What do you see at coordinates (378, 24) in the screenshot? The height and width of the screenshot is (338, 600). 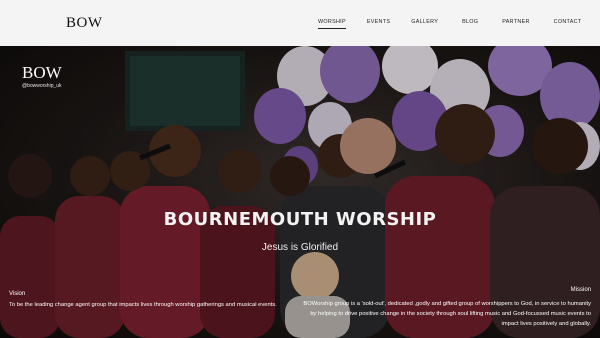 I see `nav-item-events: EVENTS` at bounding box center [378, 24].